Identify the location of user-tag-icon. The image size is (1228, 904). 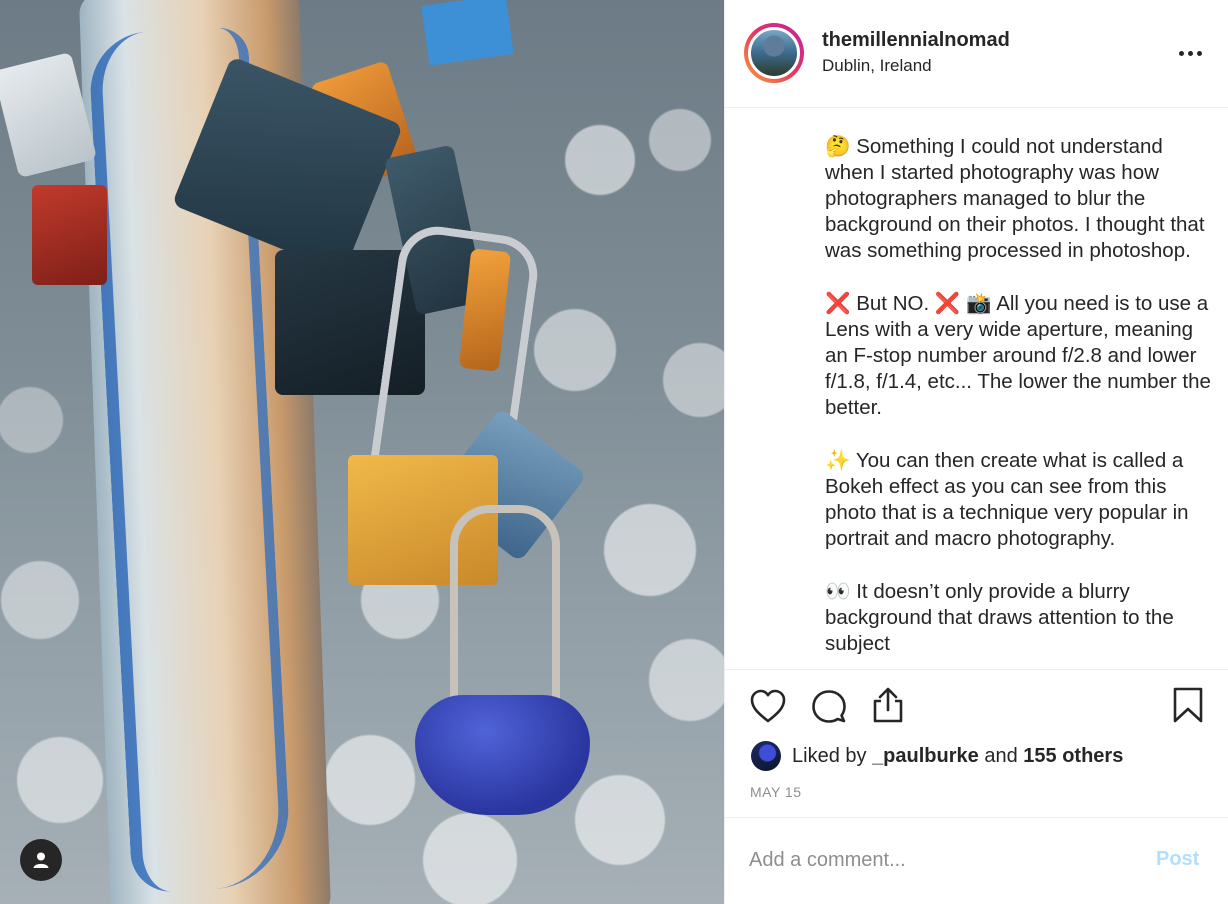
(41, 860).